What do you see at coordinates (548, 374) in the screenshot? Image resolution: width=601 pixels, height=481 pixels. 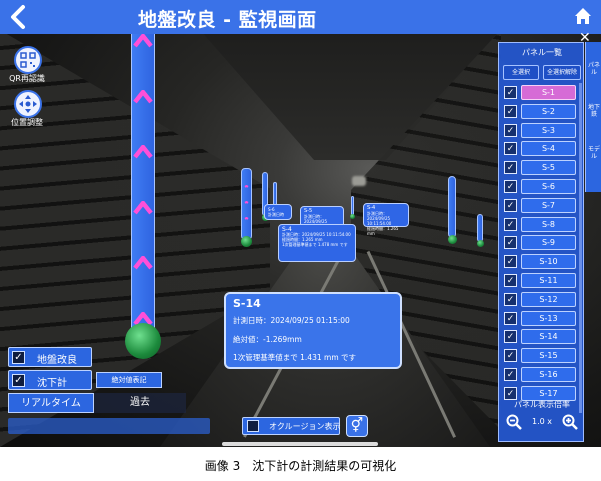 I see `panel-item-label: S-16` at bounding box center [548, 374].